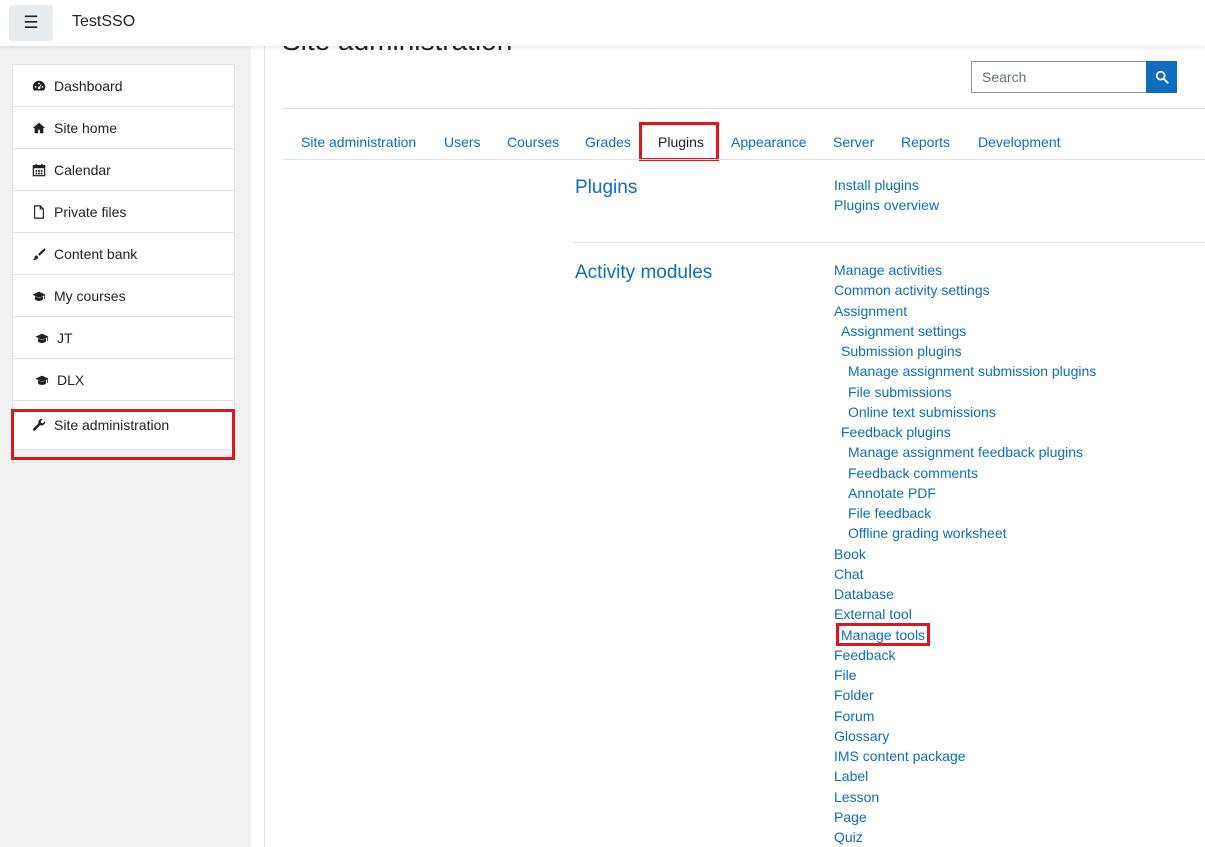 The height and width of the screenshot is (847, 1205). I want to click on paintbrush-icon, so click(39, 254).